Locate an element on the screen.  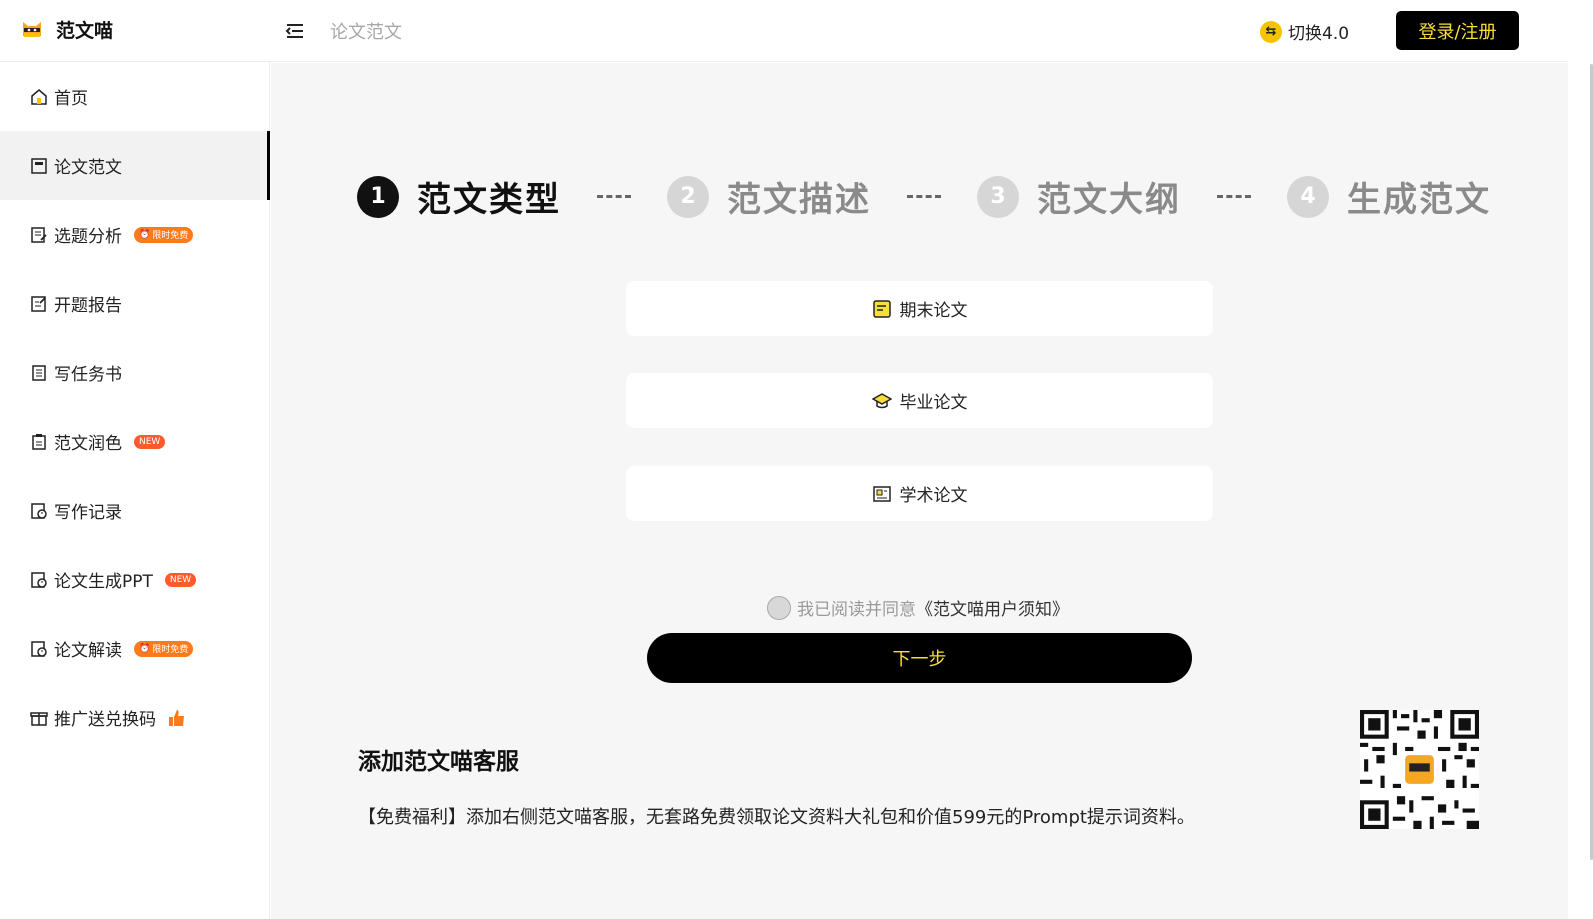
option-final-paper: 期末论文 is located at coordinates (919, 308).